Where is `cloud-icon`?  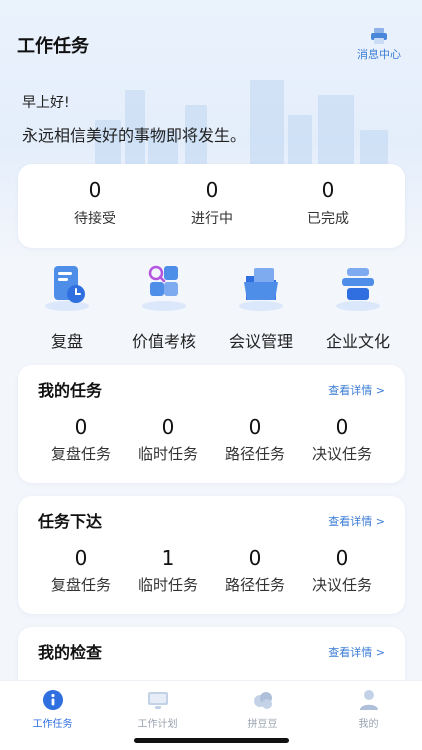 cloud-icon is located at coordinates (263, 700).